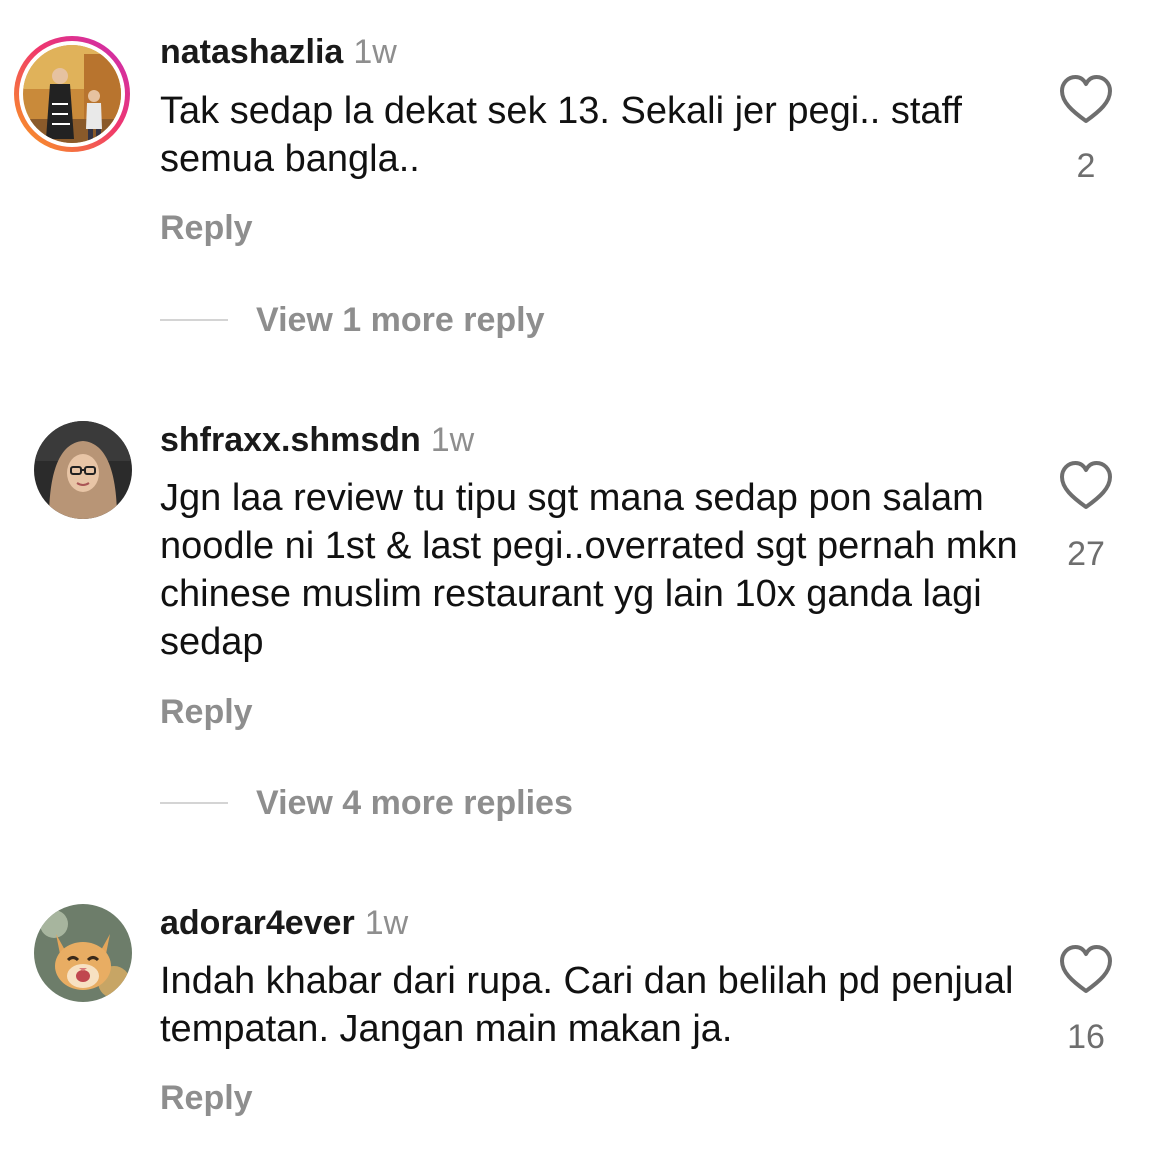 This screenshot has width=1169, height=1152. I want to click on username: shfraxx.shmsdn, so click(290, 440).